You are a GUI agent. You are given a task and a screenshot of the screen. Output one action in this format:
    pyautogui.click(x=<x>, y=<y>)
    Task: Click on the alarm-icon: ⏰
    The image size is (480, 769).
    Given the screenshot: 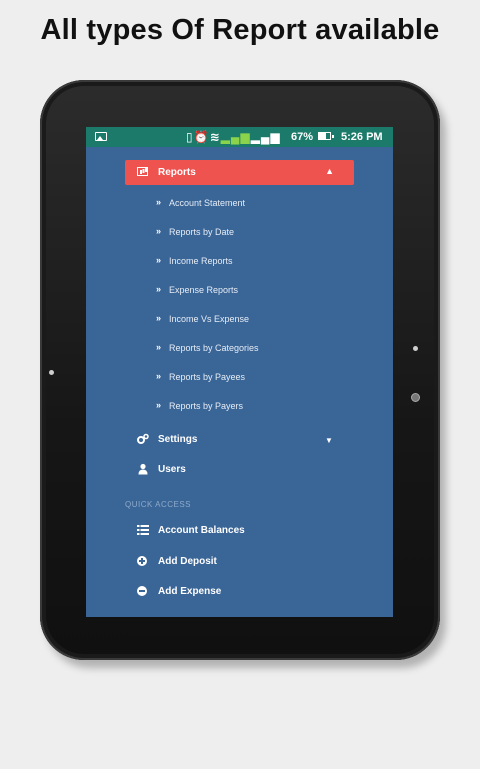 What is the action you would take?
    pyautogui.click(x=201, y=137)
    